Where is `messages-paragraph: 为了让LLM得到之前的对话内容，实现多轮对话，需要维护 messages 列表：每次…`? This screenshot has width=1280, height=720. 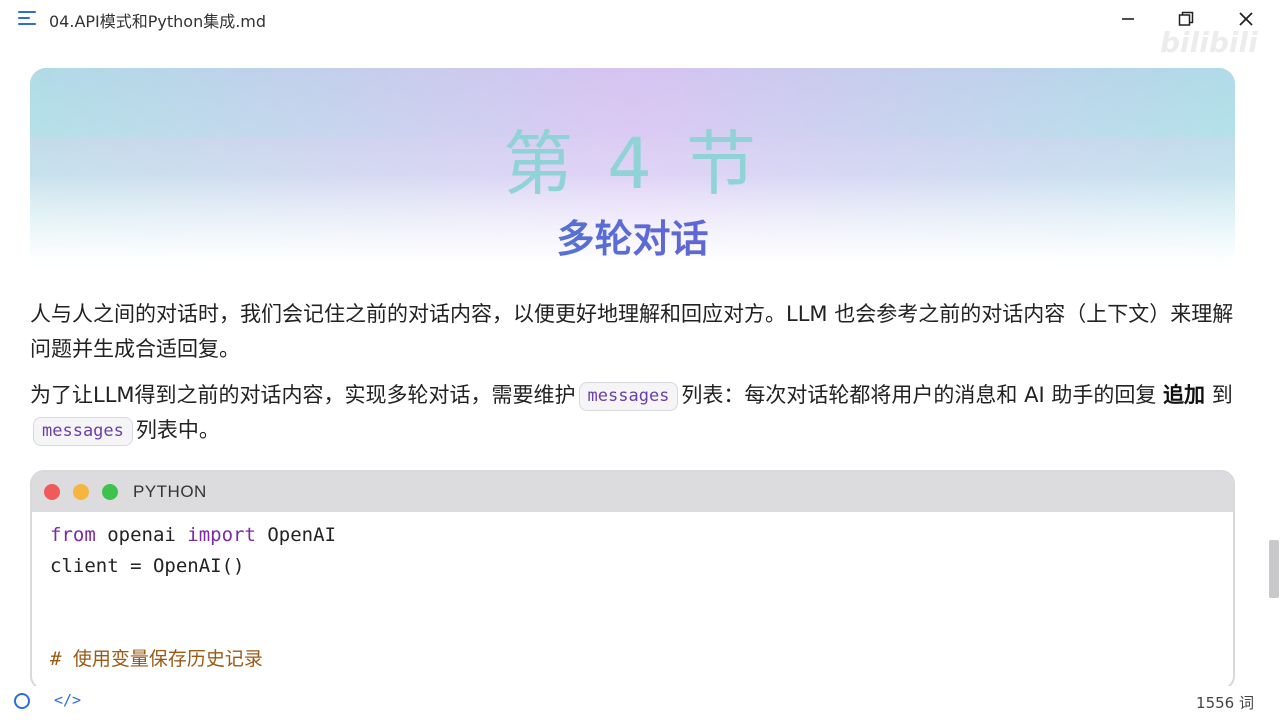 messages-paragraph: 为了让LLM得到之前的对话内容，实现多轮对话，需要维护 messages 列表：每次… is located at coordinates (635, 413).